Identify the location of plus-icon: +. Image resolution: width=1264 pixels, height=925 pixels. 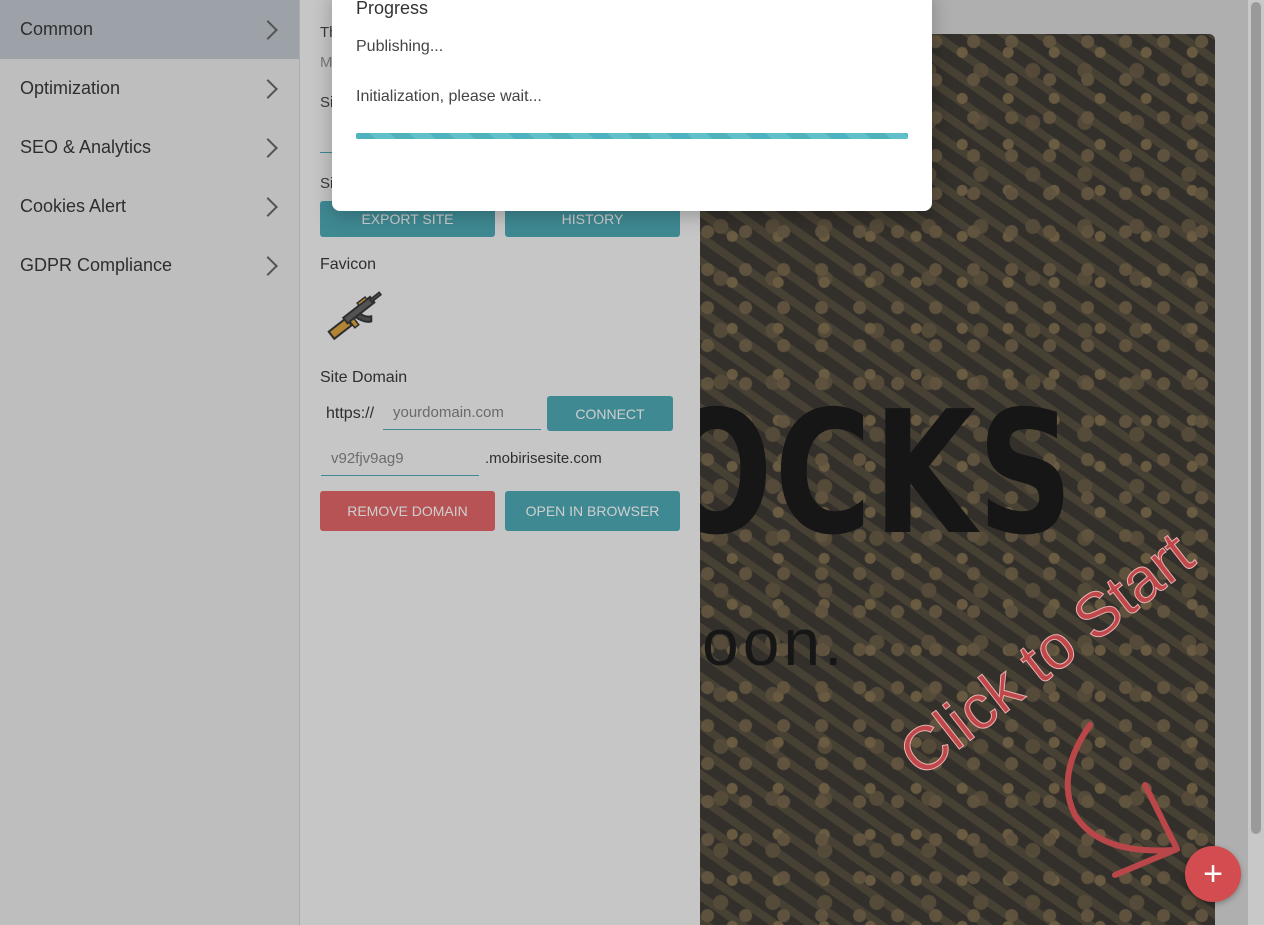
(1213, 873).